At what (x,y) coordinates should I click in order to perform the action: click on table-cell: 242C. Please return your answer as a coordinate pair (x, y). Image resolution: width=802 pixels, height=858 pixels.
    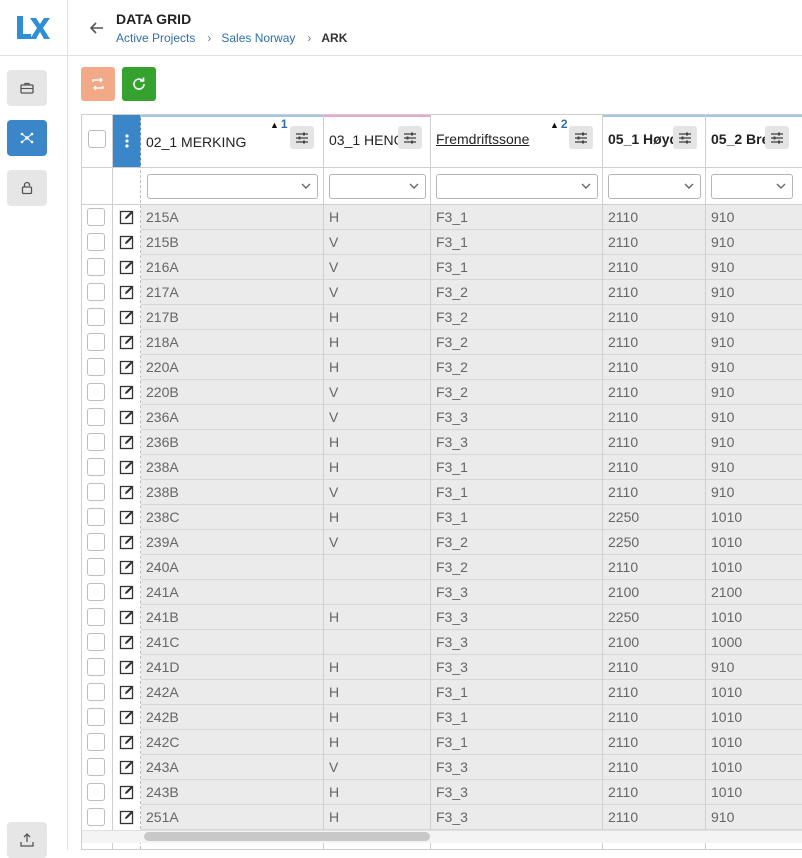
    Looking at the image, I should click on (232, 742).